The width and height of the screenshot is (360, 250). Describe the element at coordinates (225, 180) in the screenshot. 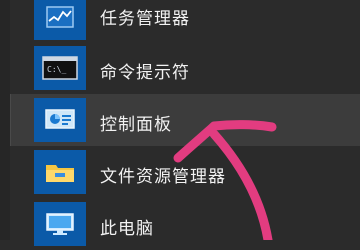

I see `annotation-arrow-icon` at that location.